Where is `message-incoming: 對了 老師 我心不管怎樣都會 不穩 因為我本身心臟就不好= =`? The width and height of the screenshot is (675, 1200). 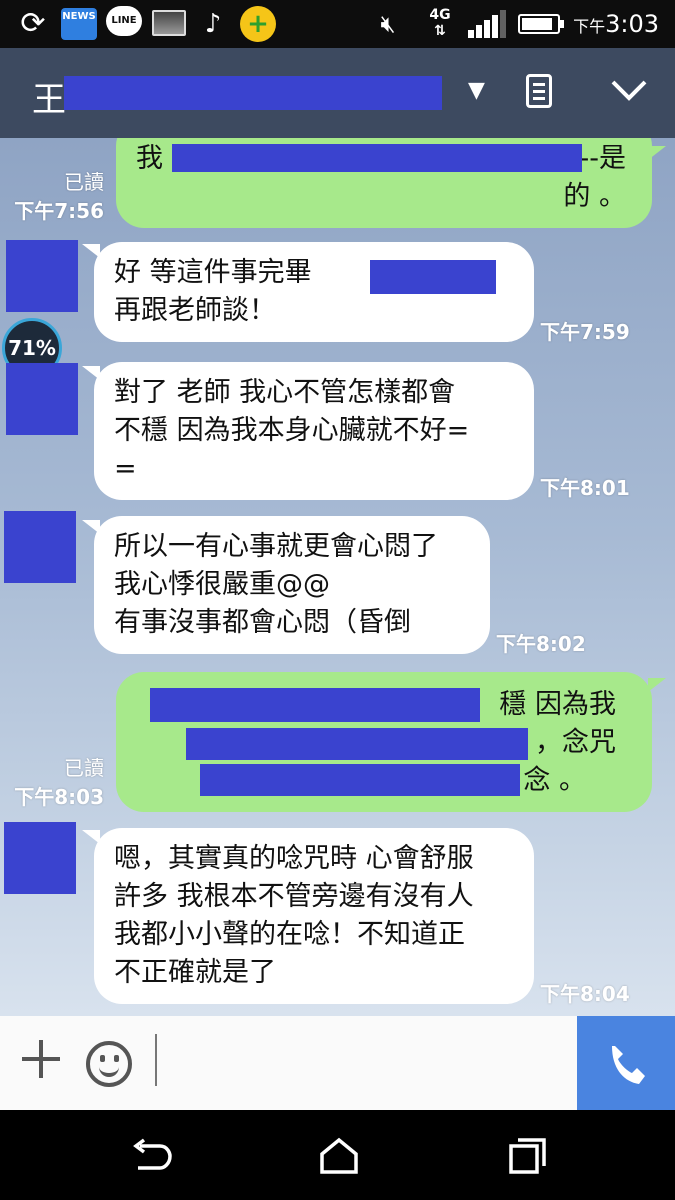
message-incoming: 對了 老師 我心不管怎樣都會 不穩 因為我本身心臟就不好= = is located at coordinates (314, 431).